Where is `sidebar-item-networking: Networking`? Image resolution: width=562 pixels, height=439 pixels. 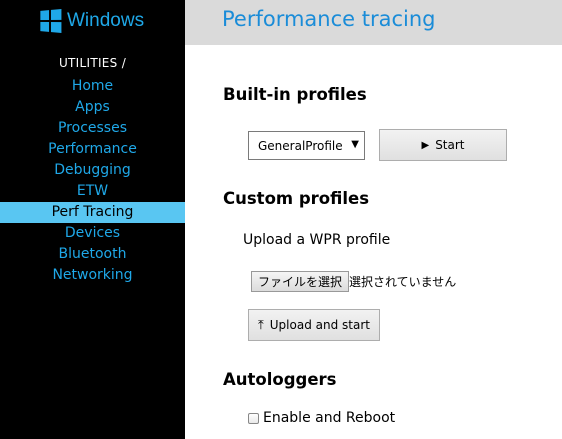
sidebar-item-networking: Networking is located at coordinates (92, 275).